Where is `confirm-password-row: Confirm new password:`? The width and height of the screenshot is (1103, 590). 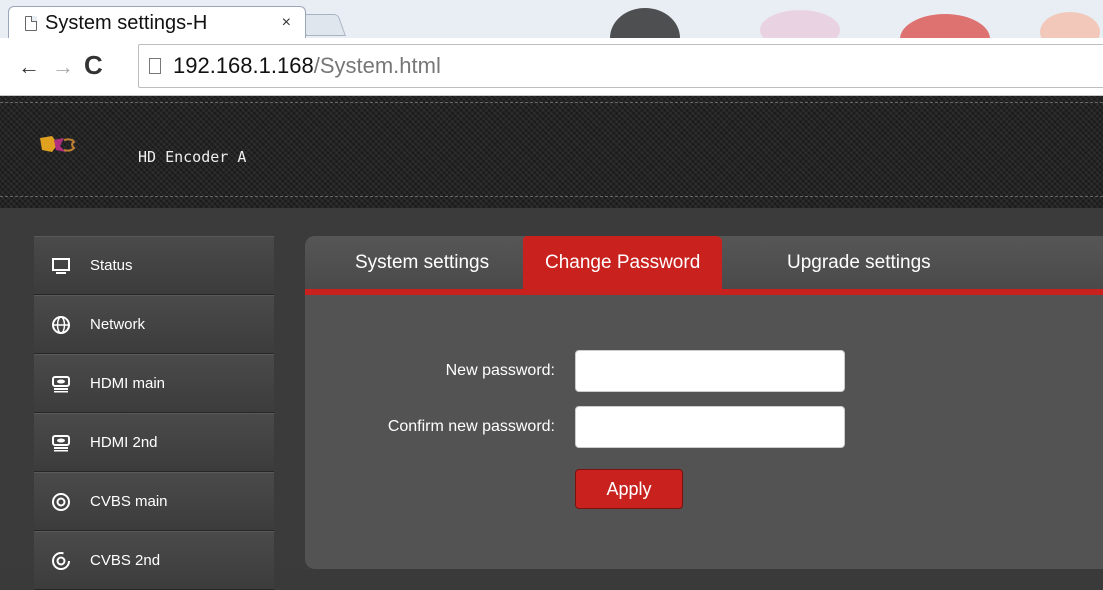 confirm-password-row: Confirm new password: is located at coordinates (575, 427).